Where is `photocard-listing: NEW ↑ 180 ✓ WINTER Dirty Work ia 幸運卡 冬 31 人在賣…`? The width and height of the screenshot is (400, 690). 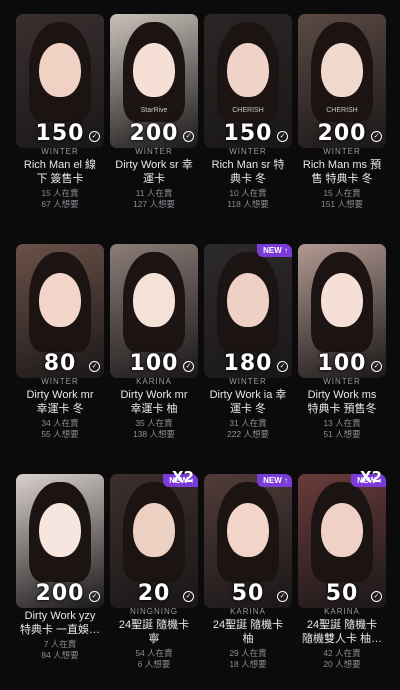
photocard-listing: NEW ↑ 180 ✓ WINTER Dirty Work ia 幸運卡 冬 31 人在賣… is located at coordinates (248, 341).